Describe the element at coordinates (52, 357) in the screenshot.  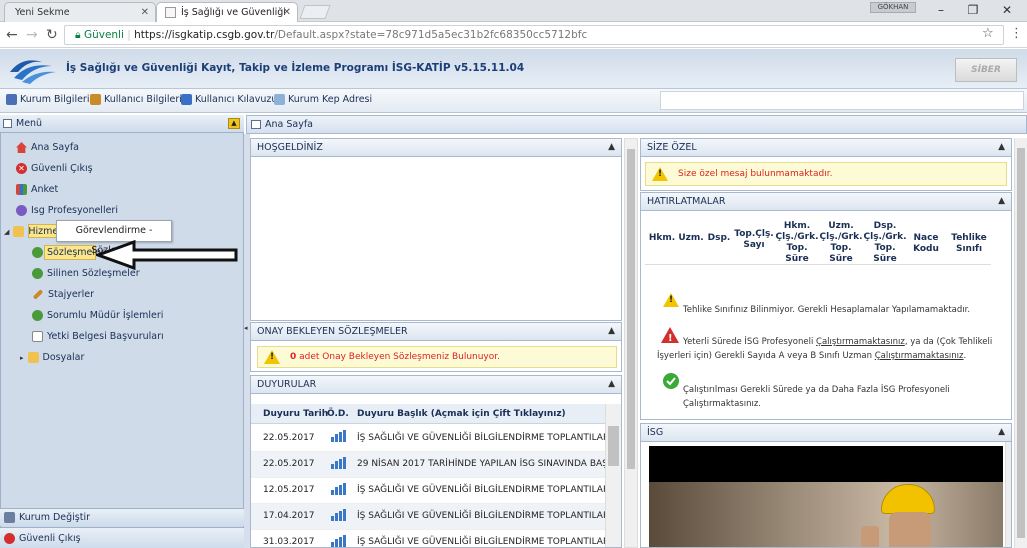
I see `sidebar-item-dosyalar: ▸ Dosyalar` at that location.